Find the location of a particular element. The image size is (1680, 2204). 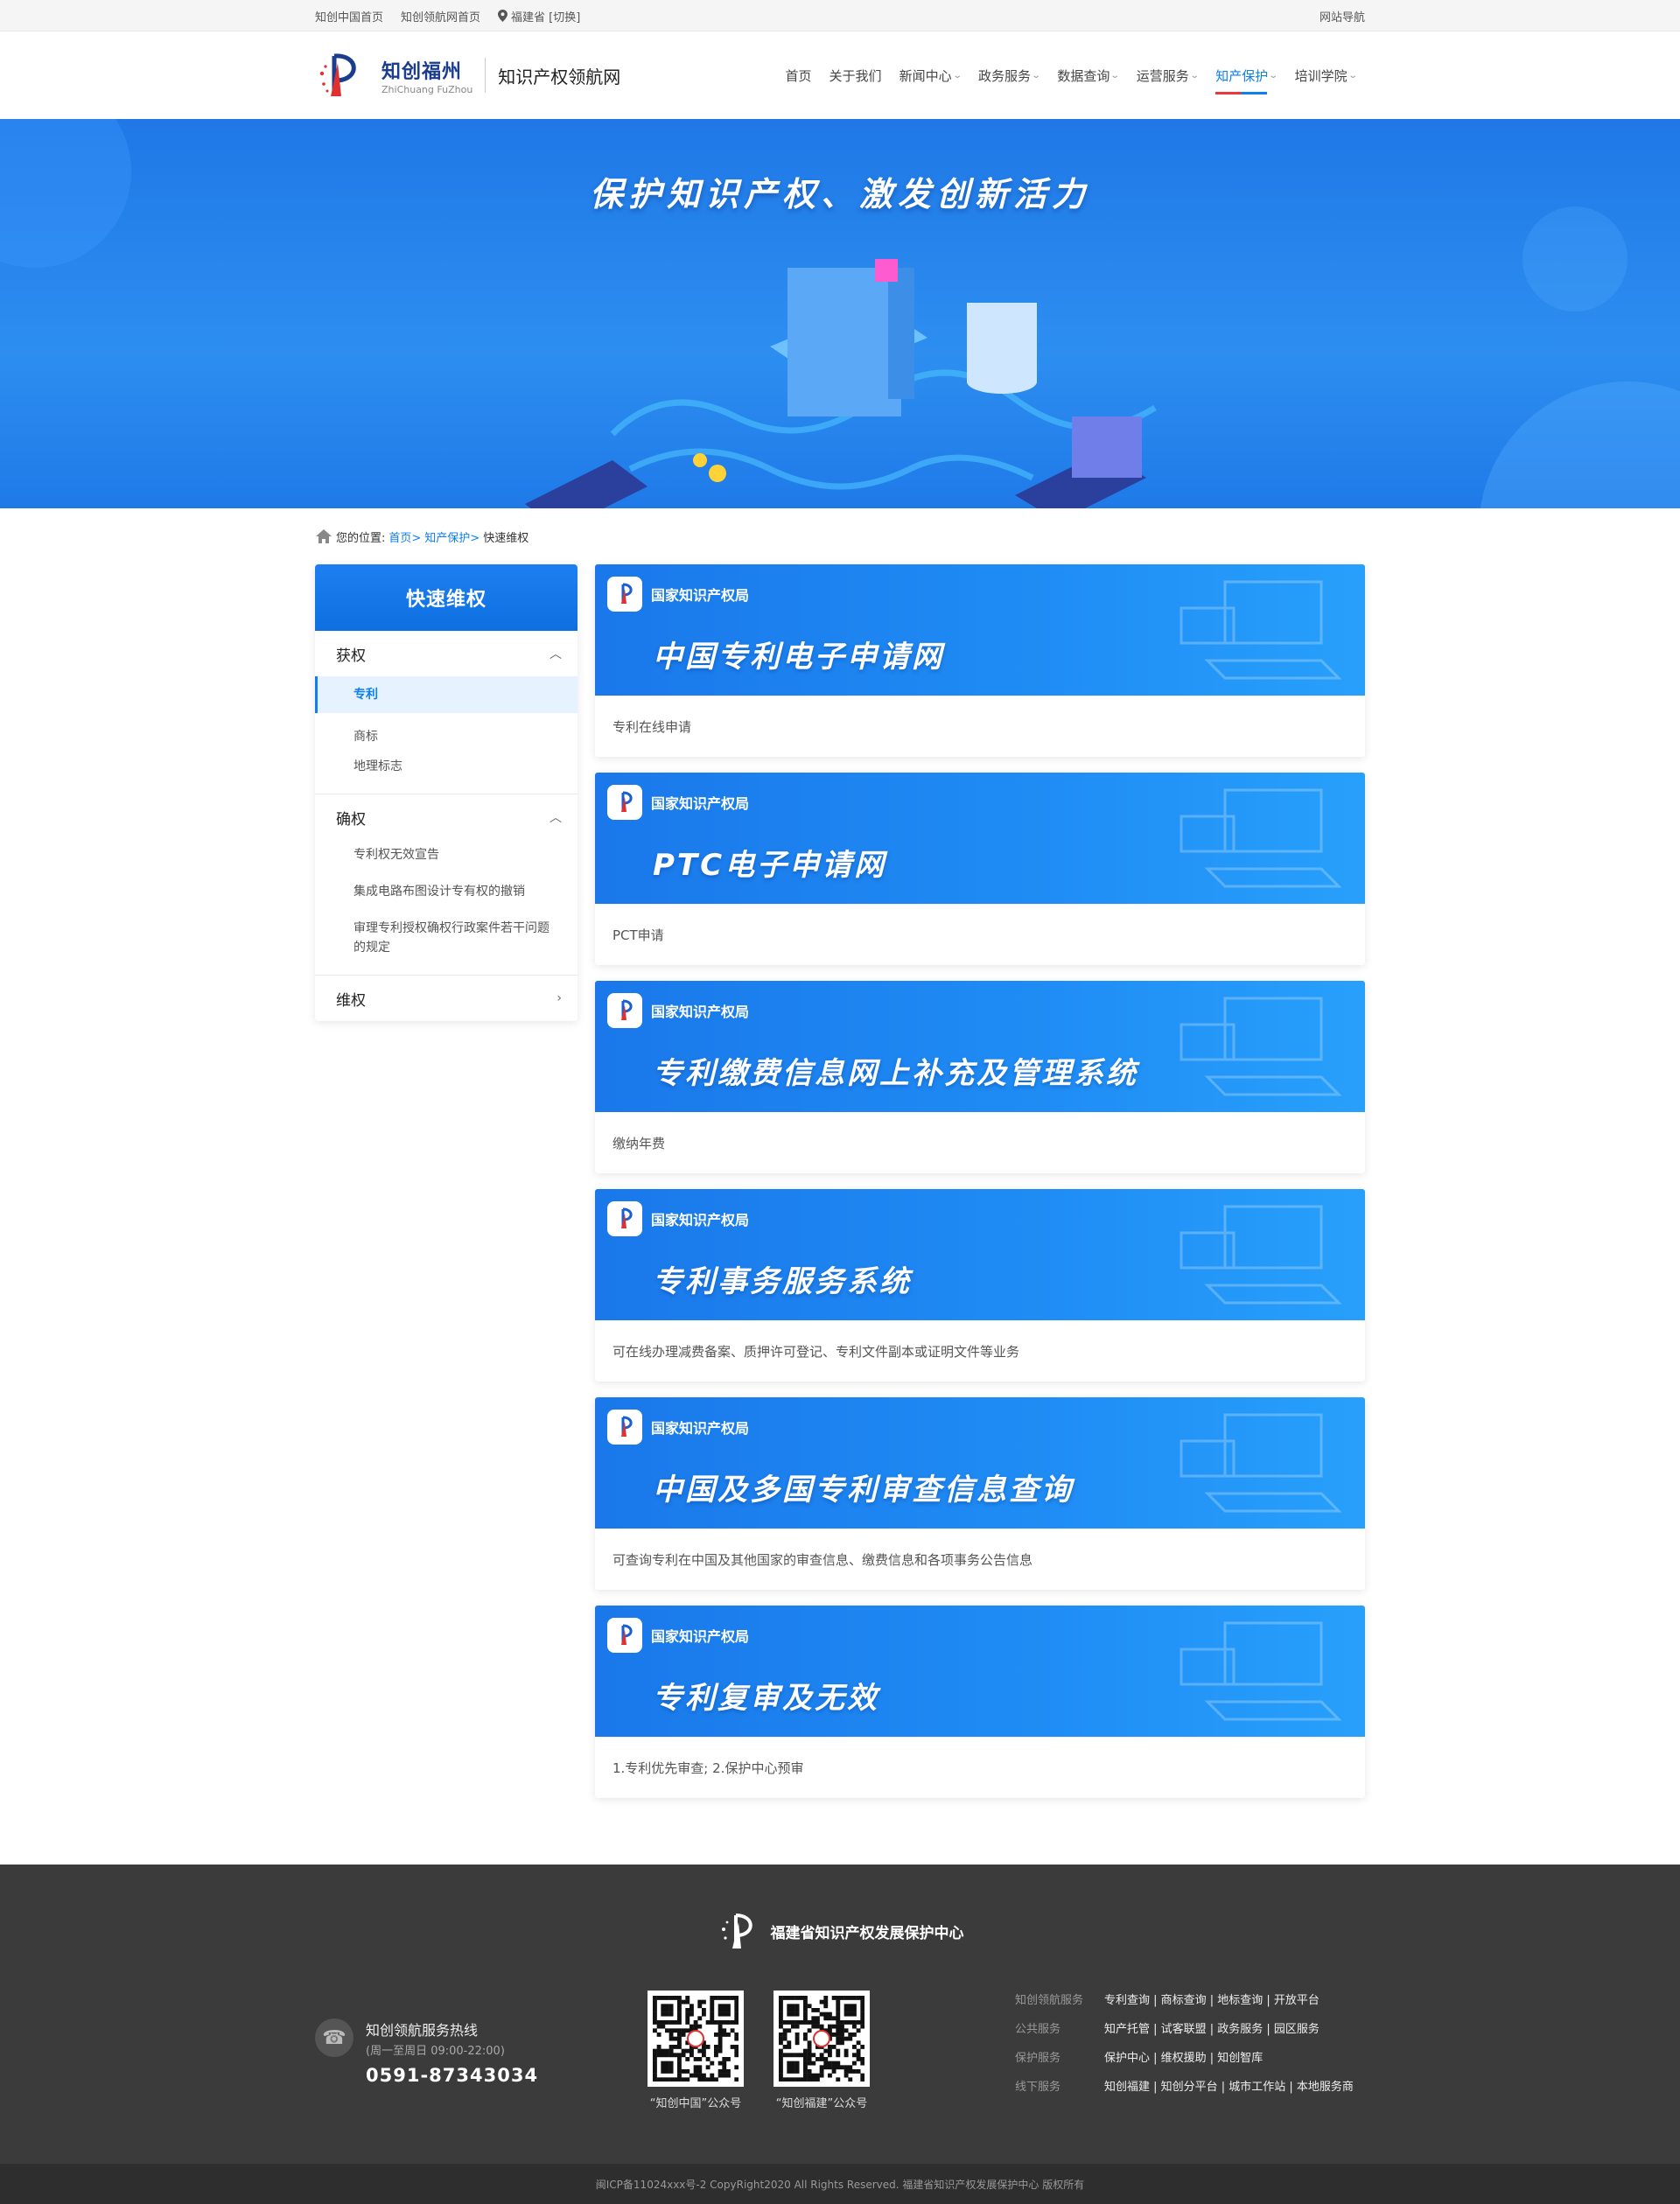

sidebar-group-label: 维权 is located at coordinates (351, 1000).